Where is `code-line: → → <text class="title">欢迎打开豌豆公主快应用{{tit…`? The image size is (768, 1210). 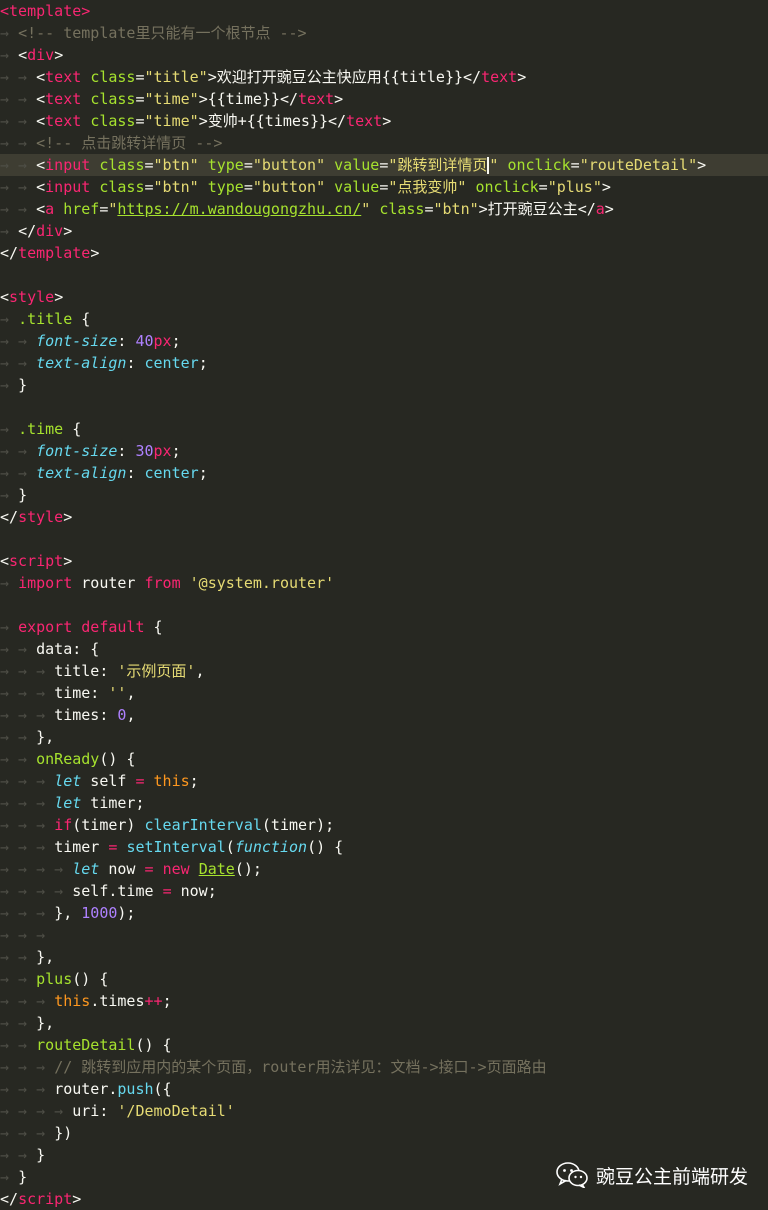
code-line: → → <text class="title">欢迎打开豌豆公主快应用{{tit… is located at coordinates (384, 77).